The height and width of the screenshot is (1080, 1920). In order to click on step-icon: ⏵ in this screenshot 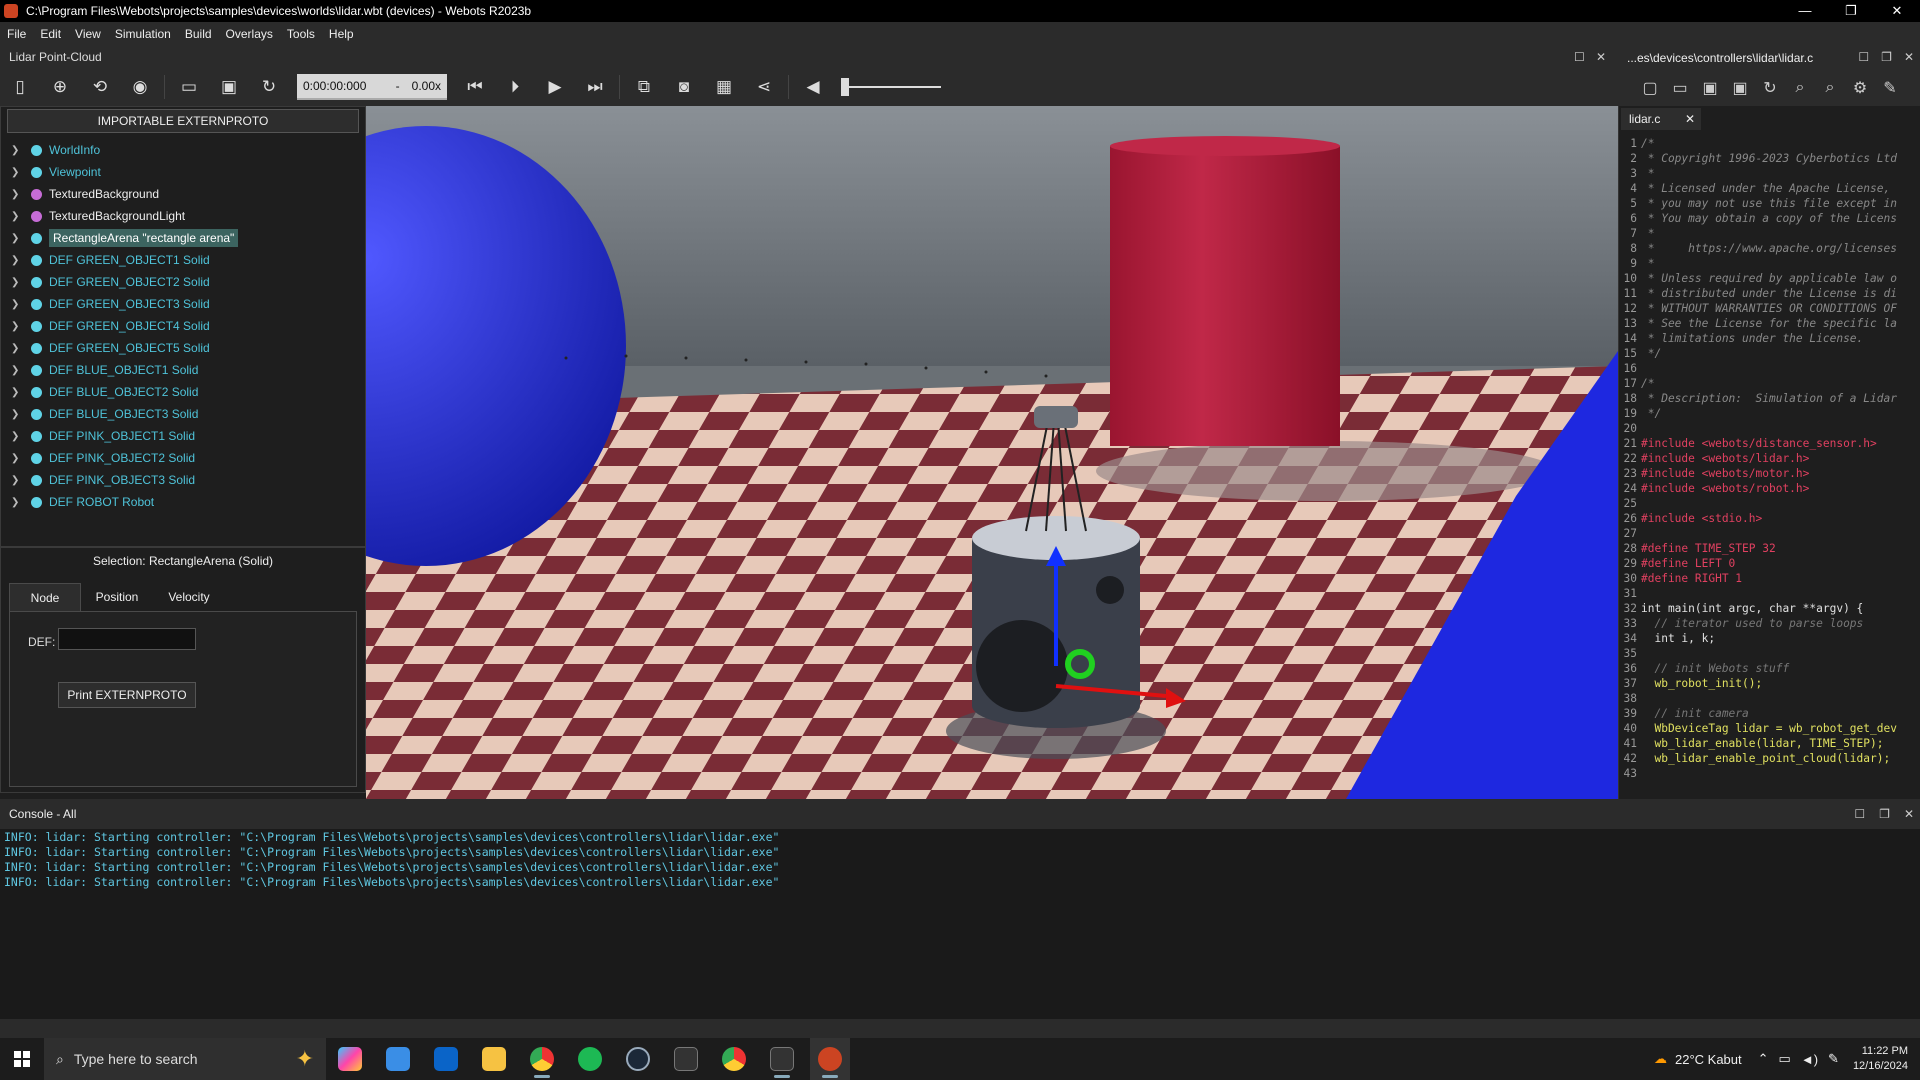, I will do `click(515, 87)`.